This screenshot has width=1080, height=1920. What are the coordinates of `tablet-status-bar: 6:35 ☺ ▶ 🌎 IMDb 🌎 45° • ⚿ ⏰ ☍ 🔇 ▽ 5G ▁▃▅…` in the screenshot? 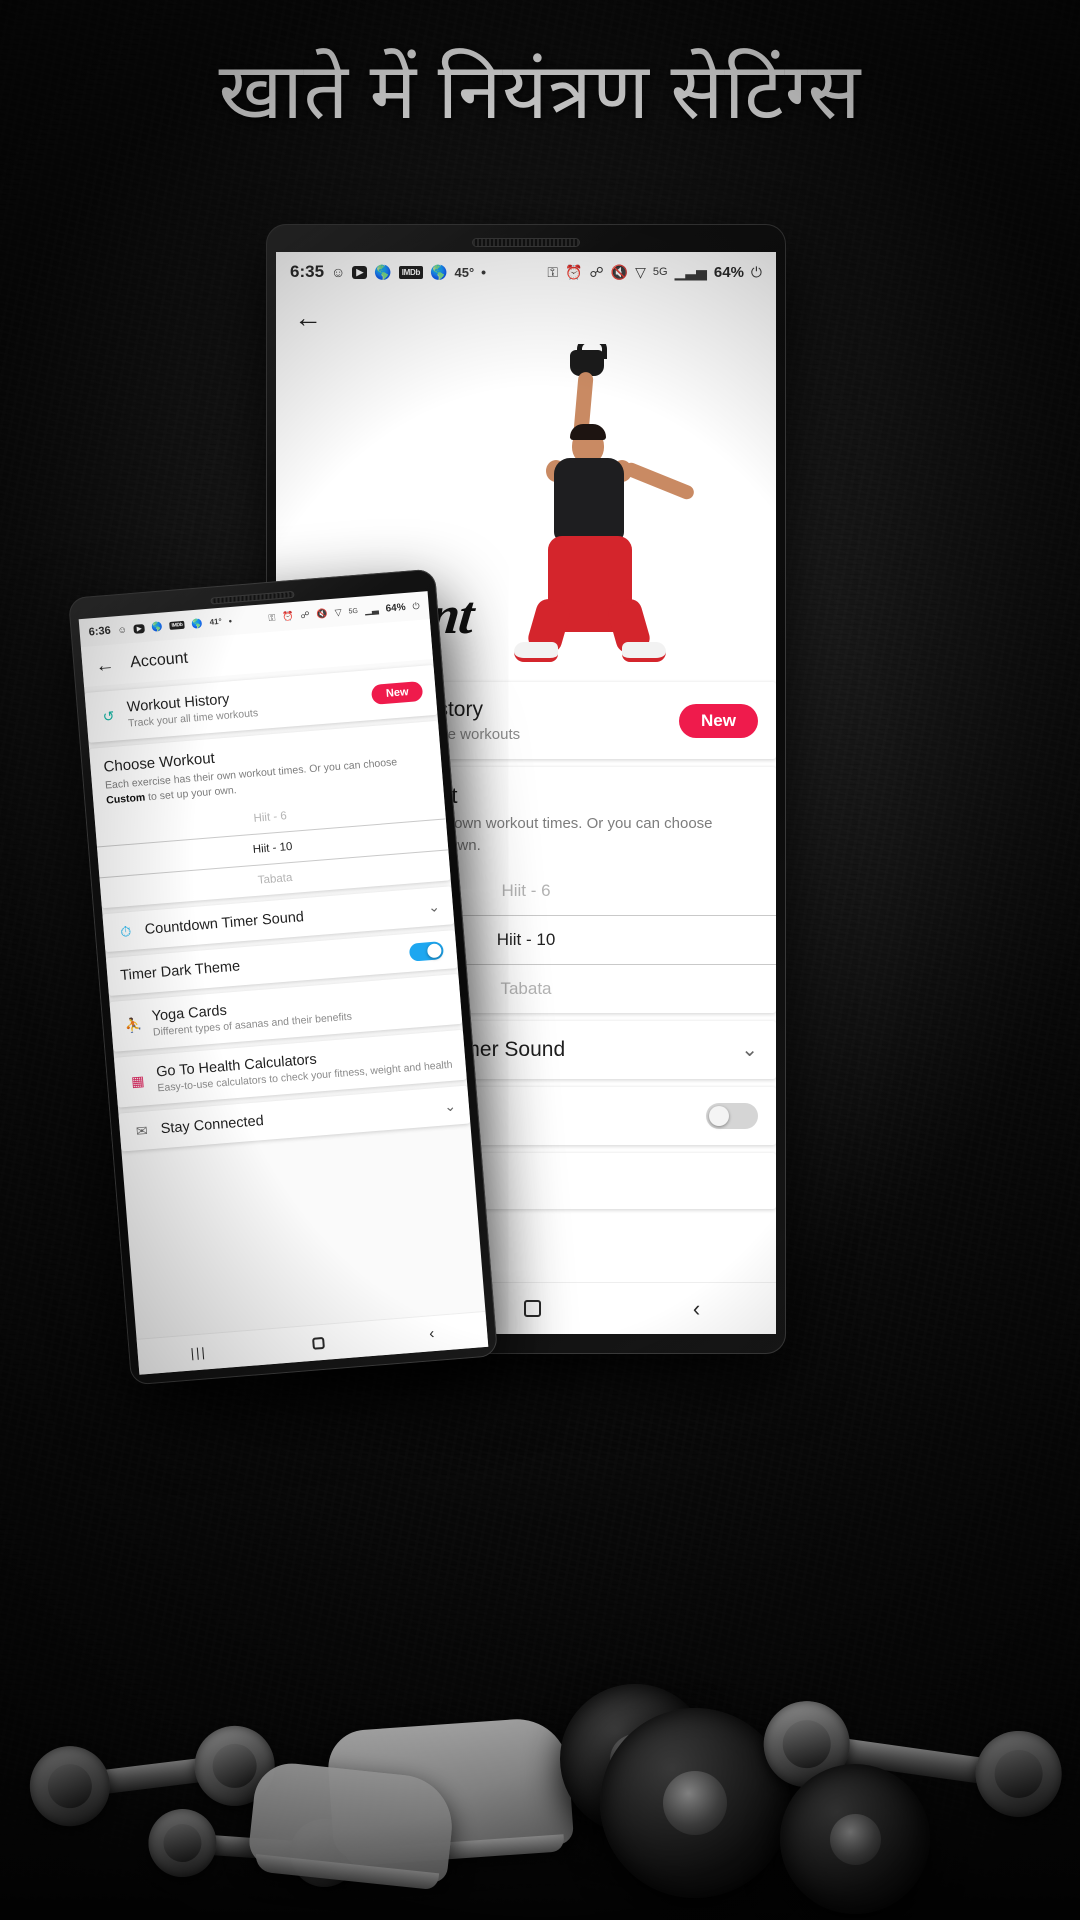 It's located at (526, 272).